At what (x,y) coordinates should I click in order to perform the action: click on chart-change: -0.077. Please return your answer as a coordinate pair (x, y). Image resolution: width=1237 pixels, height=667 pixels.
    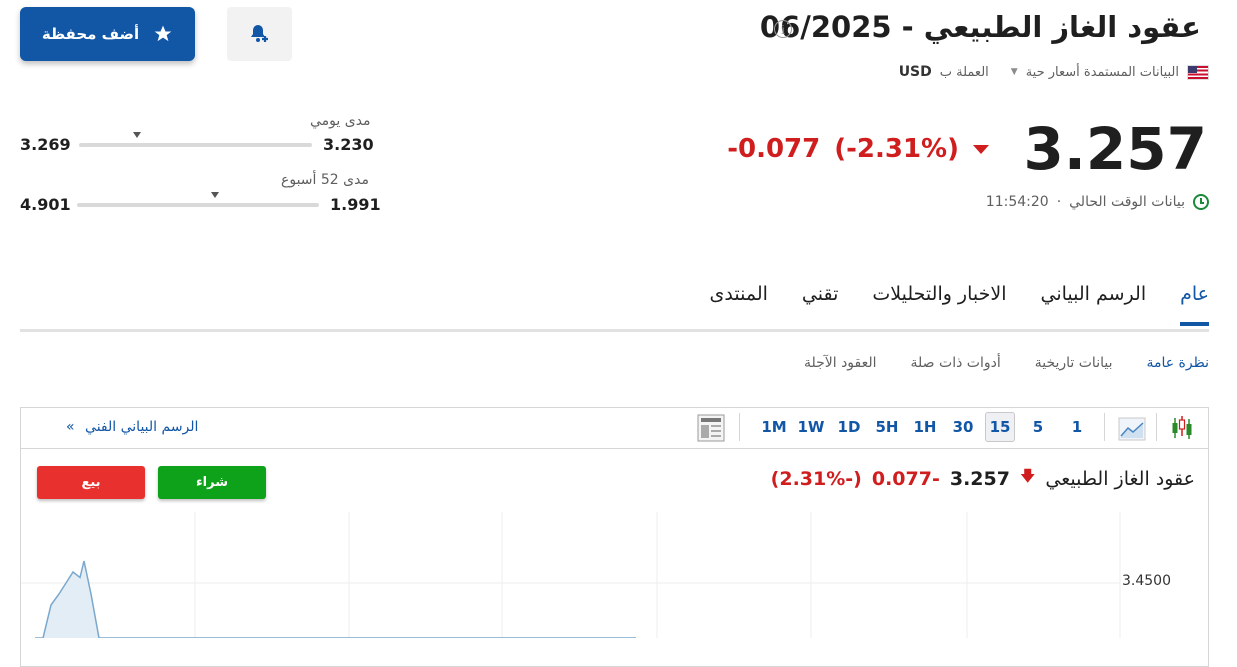
    Looking at the image, I should click on (905, 478).